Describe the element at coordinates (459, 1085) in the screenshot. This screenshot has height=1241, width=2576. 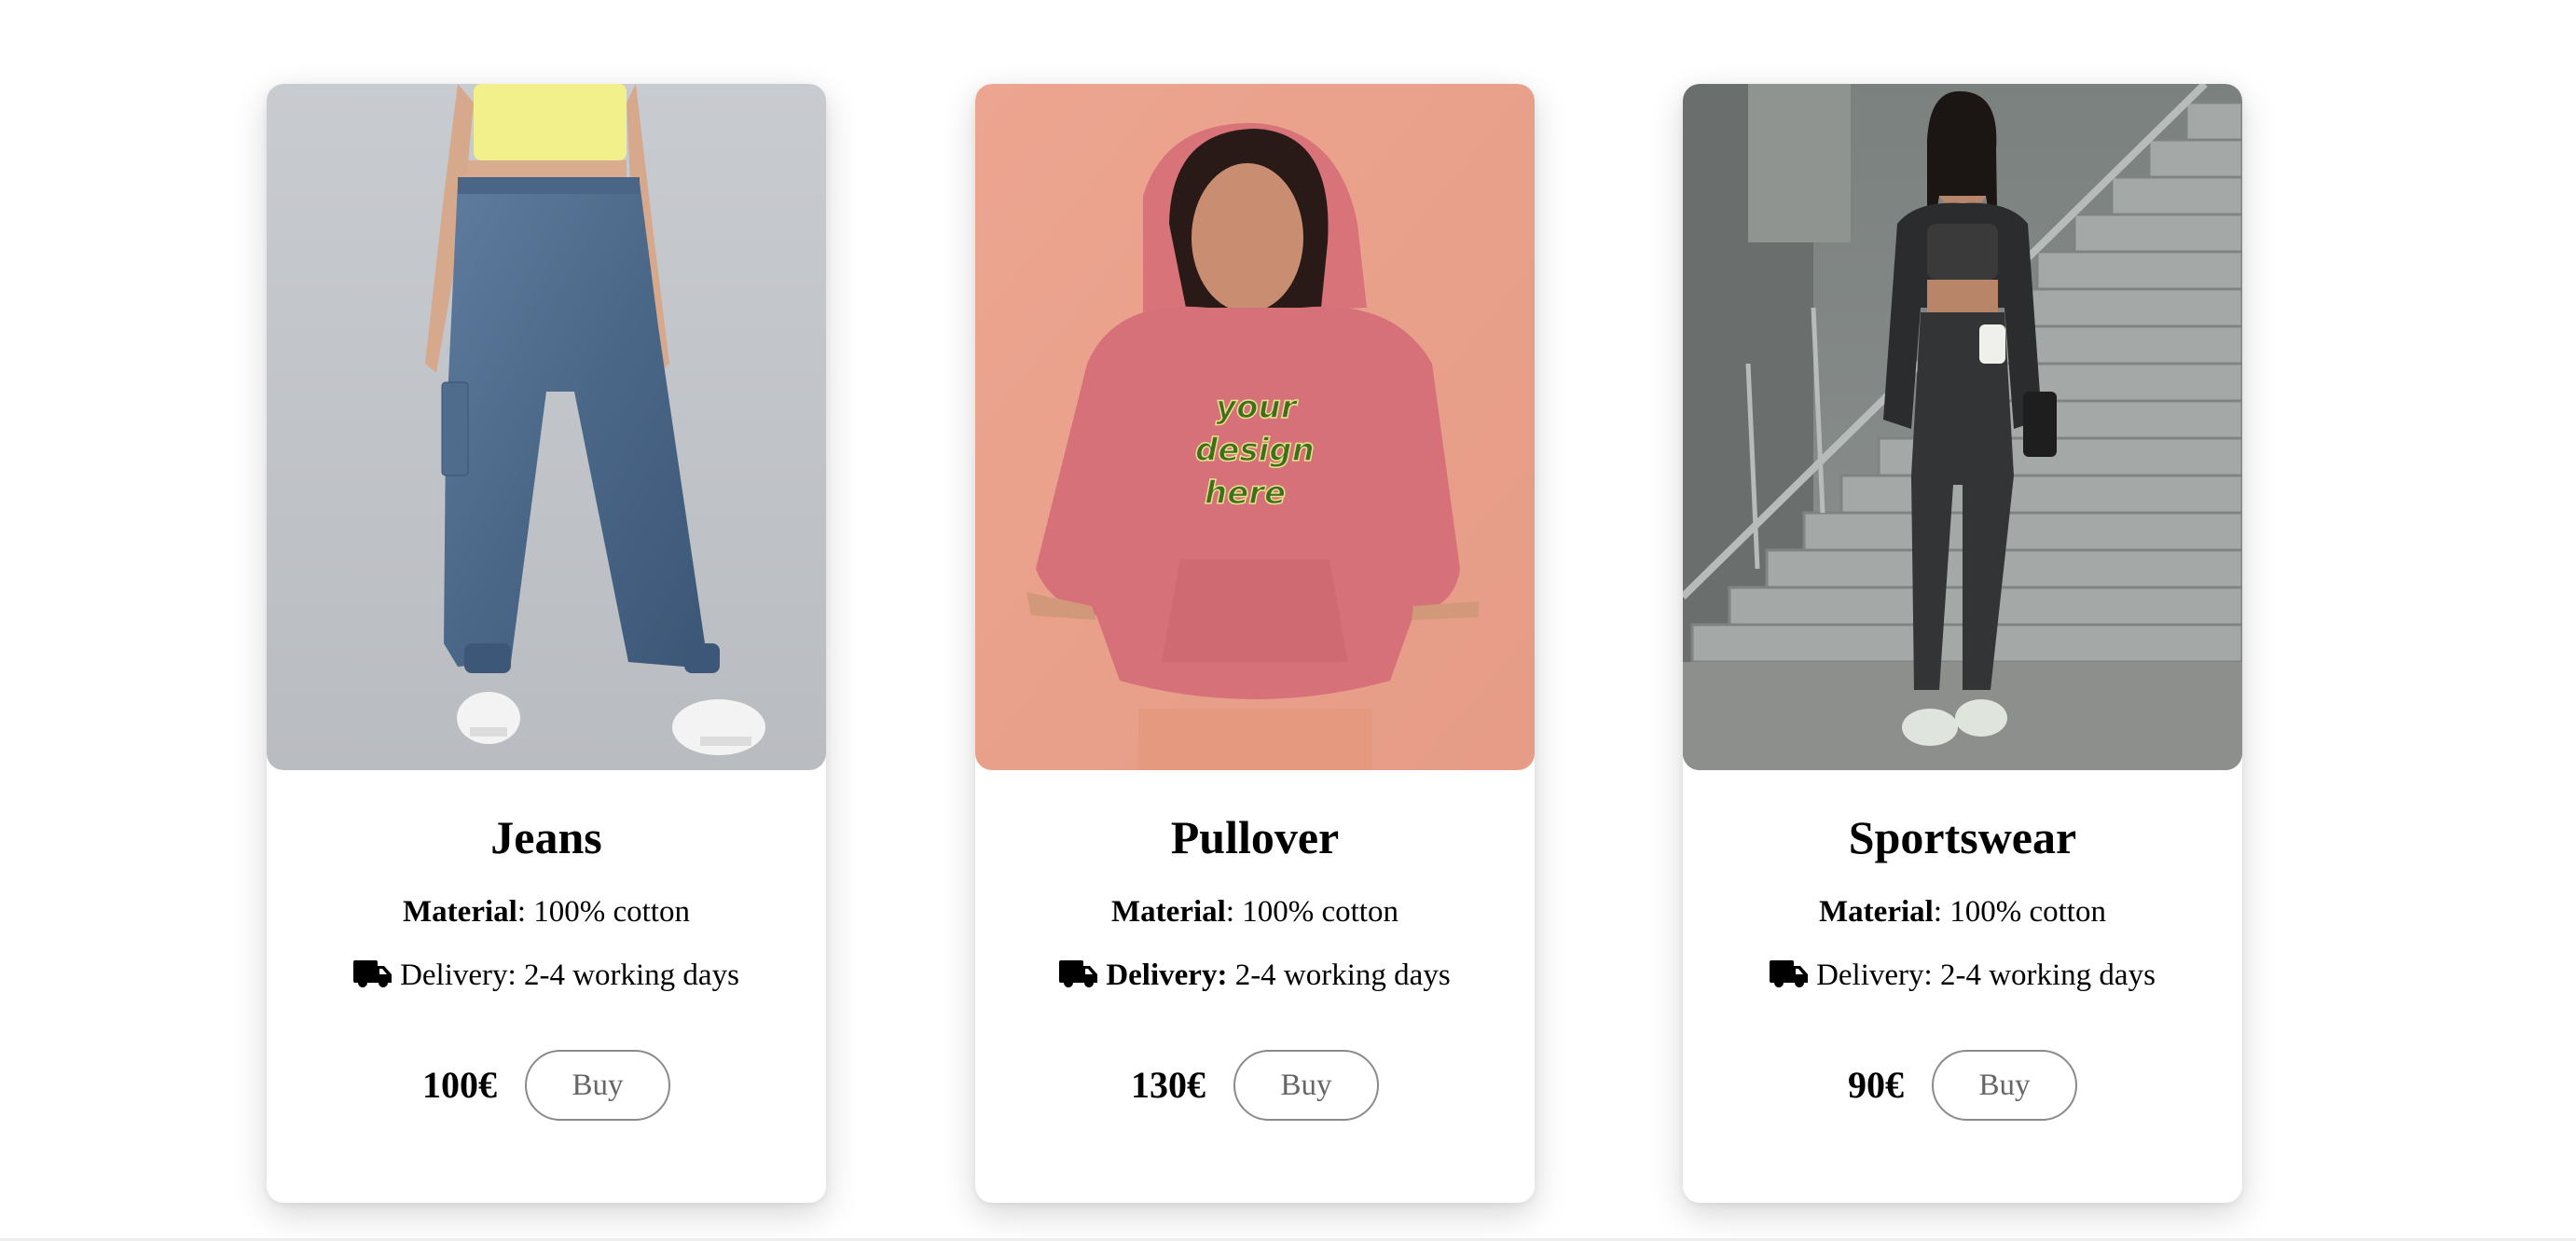
I see `price: 100€` at that location.